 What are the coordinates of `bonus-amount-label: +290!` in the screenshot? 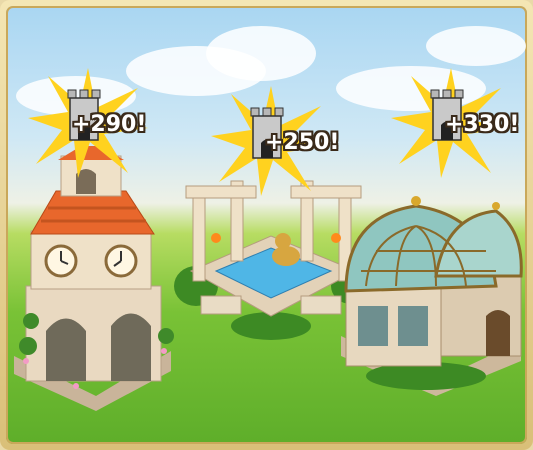 It's located at (109, 124).